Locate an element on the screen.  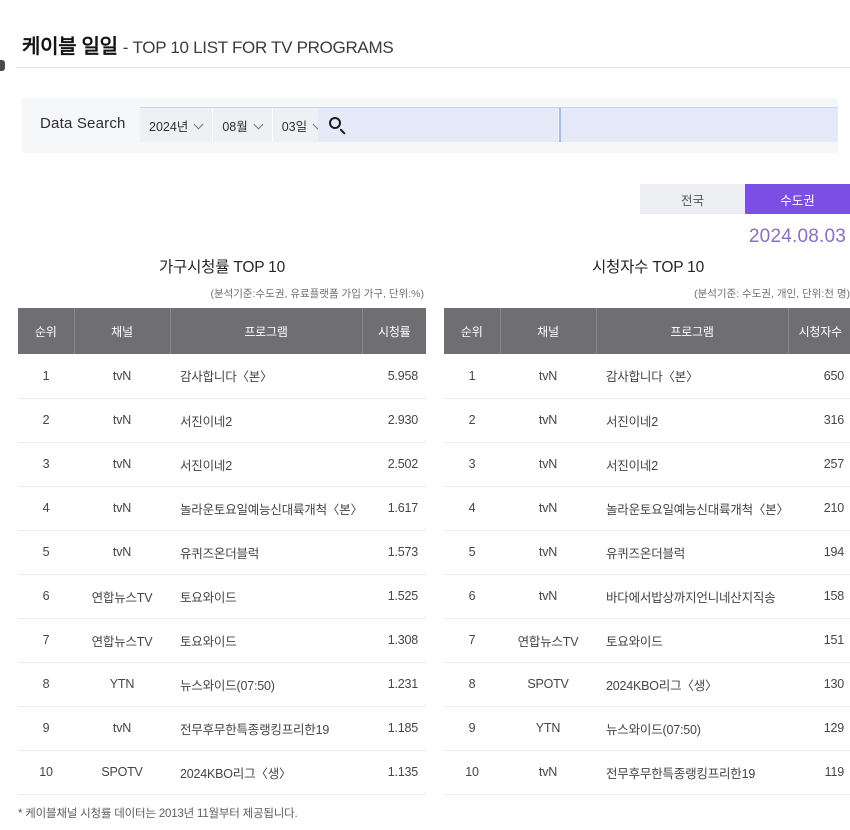
cell-value: 129 is located at coordinates (819, 728).